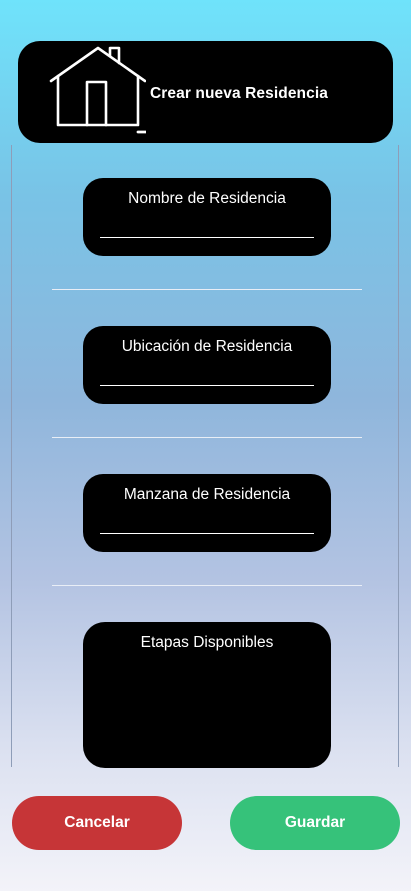 This screenshot has width=411, height=891. I want to click on page-title: Crear nueva Residencia, so click(239, 93).